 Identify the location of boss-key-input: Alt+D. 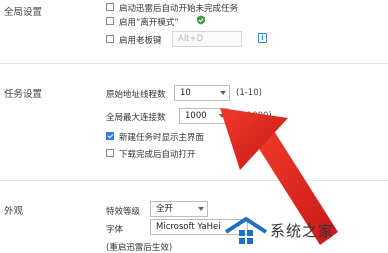
(207, 39).